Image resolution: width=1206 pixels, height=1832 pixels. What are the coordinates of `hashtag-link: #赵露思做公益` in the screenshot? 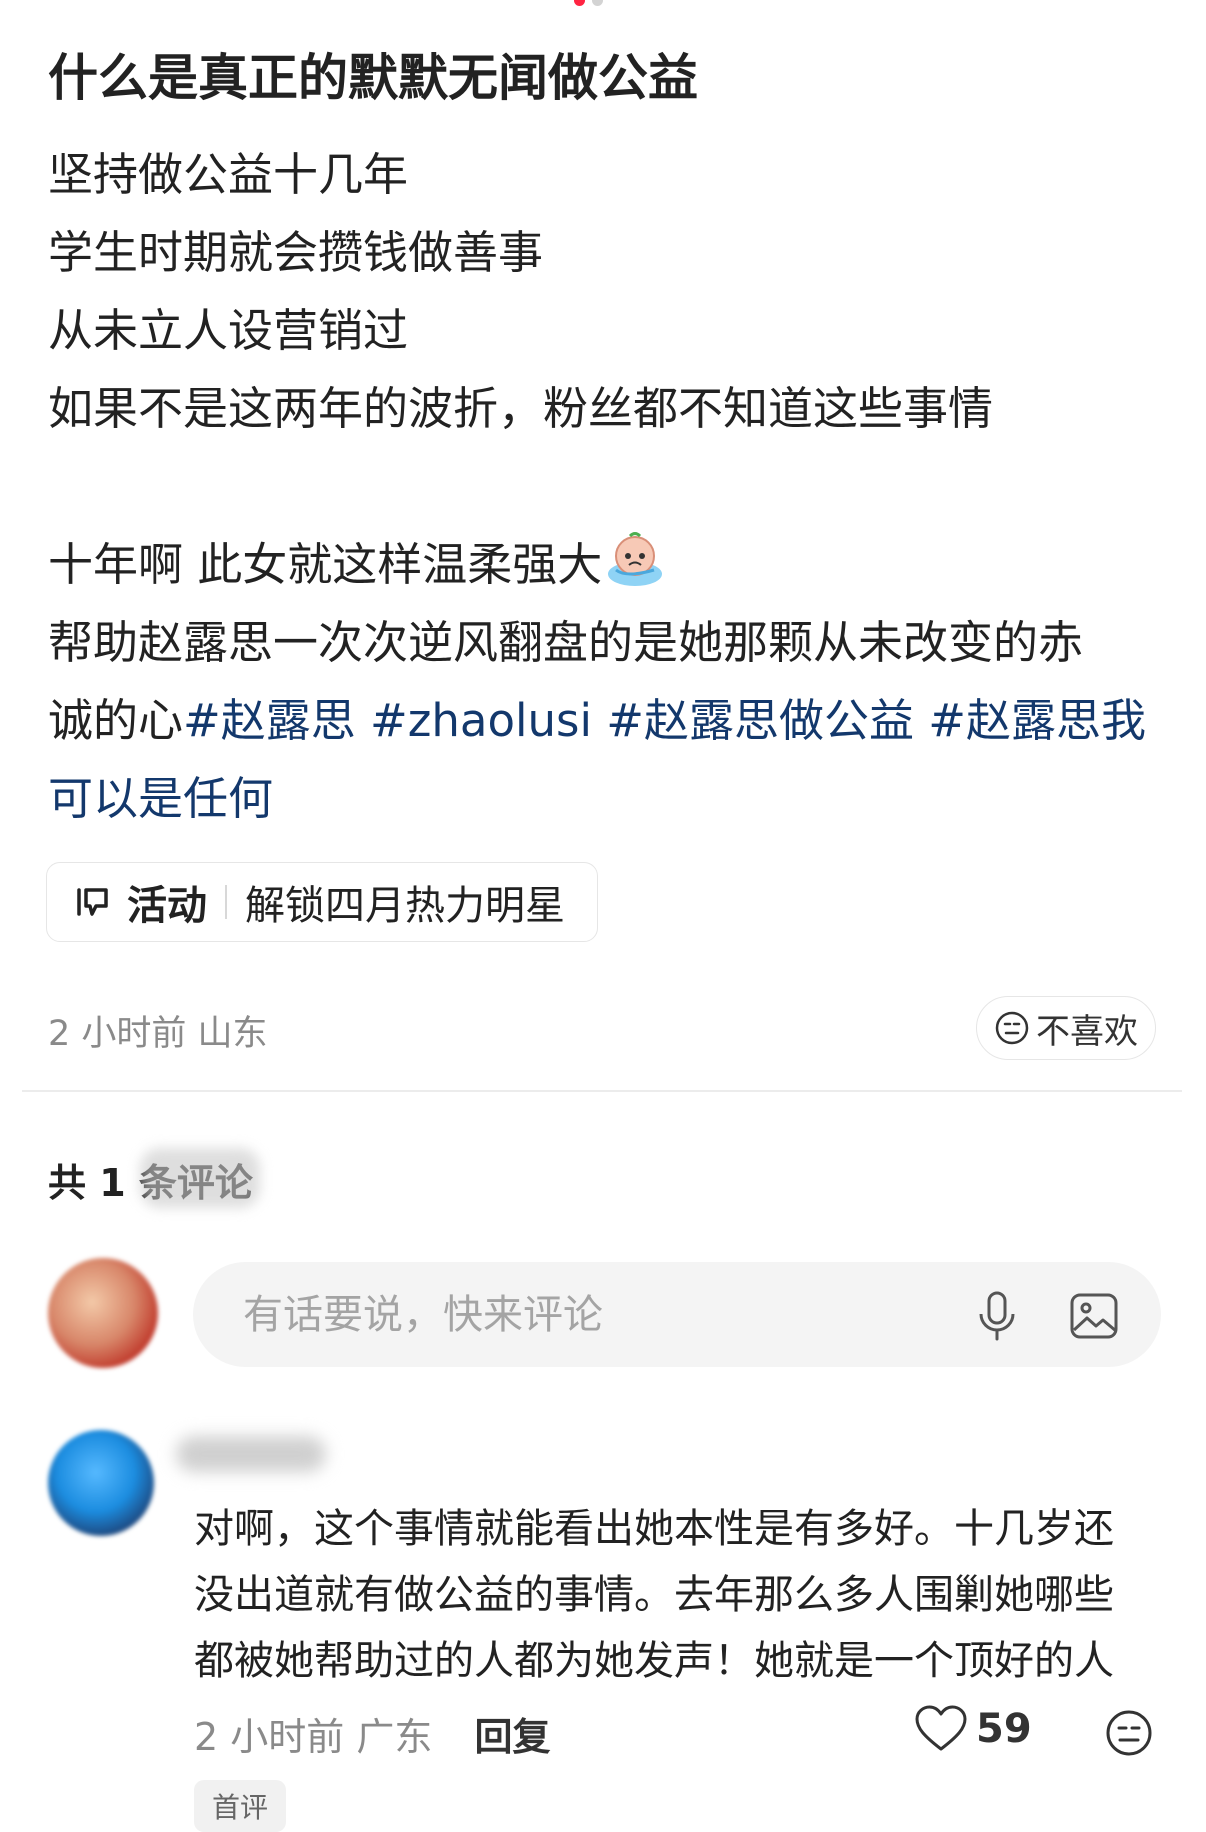 It's located at (753, 720).